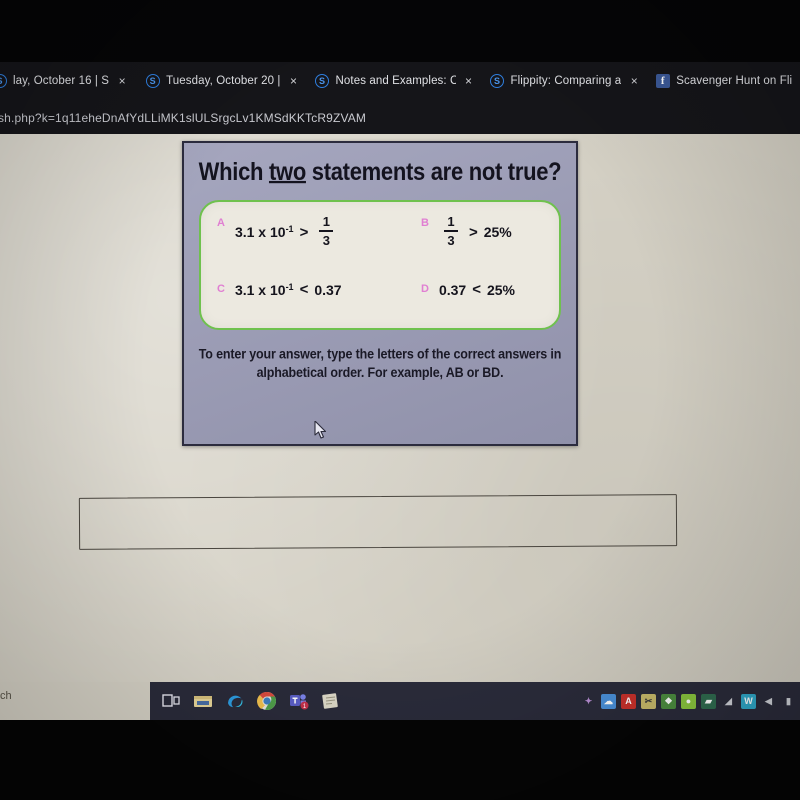 Image resolution: width=800 pixels, height=800 pixels. Describe the element at coordinates (425, 223) in the screenshot. I see `option-letter: B` at that location.